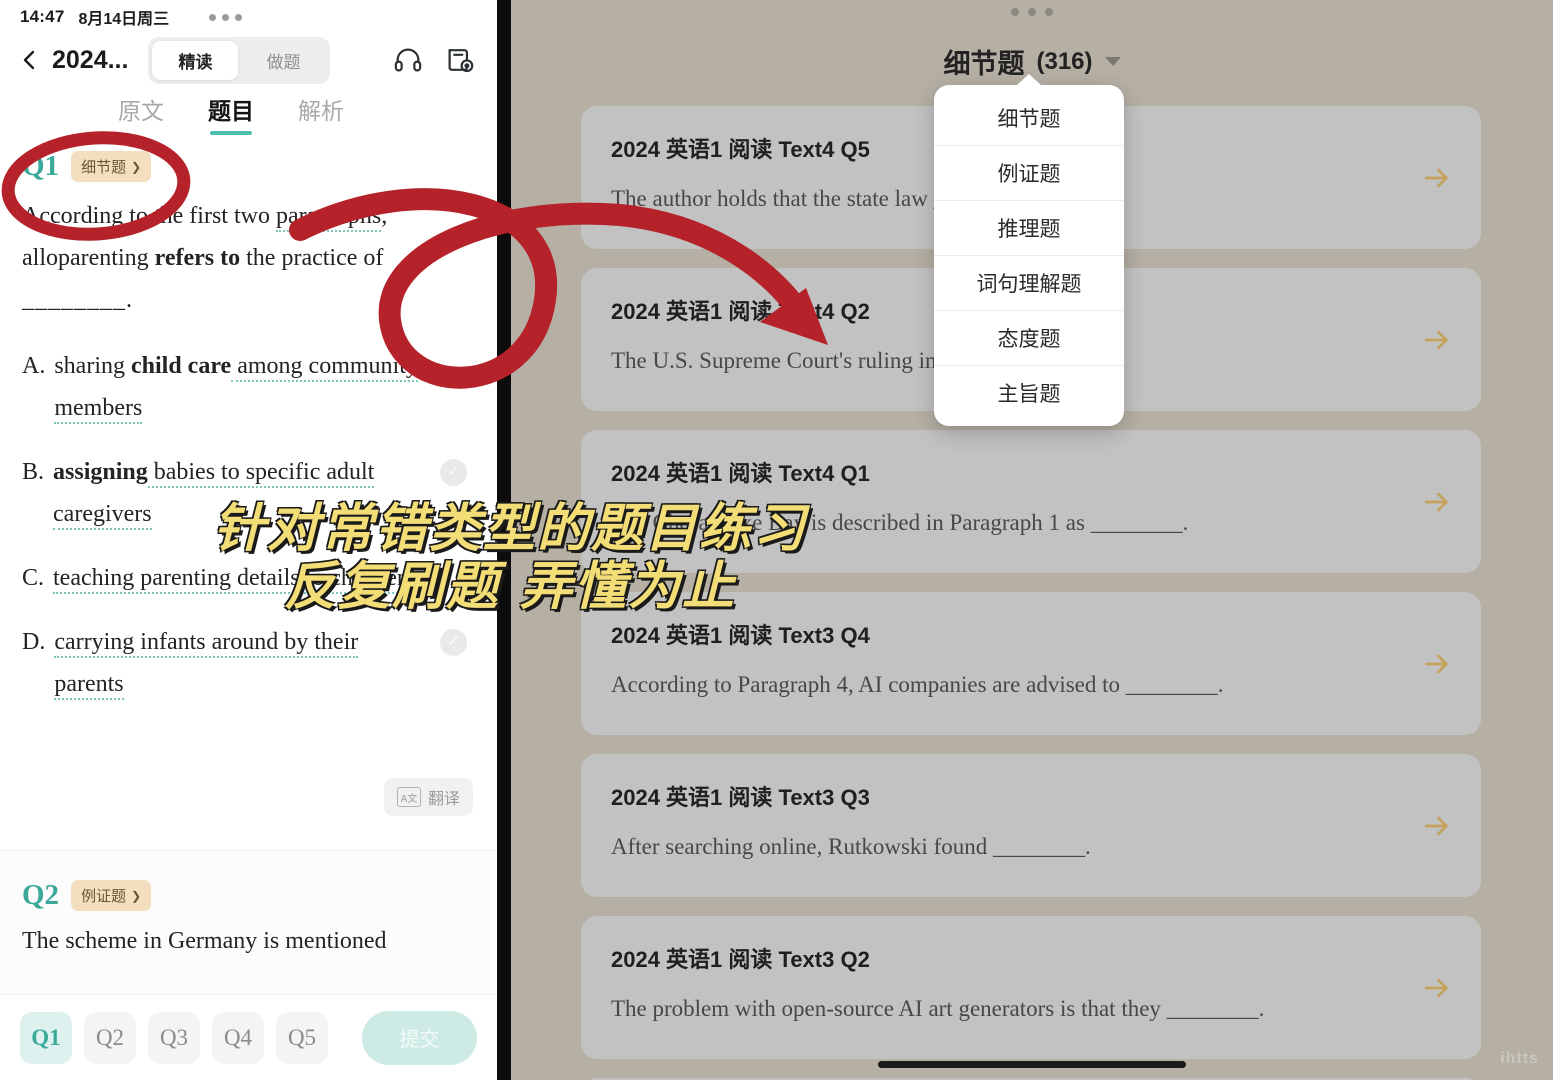 The width and height of the screenshot is (1553, 1080). I want to click on tab-original-text: 原文, so click(141, 113).